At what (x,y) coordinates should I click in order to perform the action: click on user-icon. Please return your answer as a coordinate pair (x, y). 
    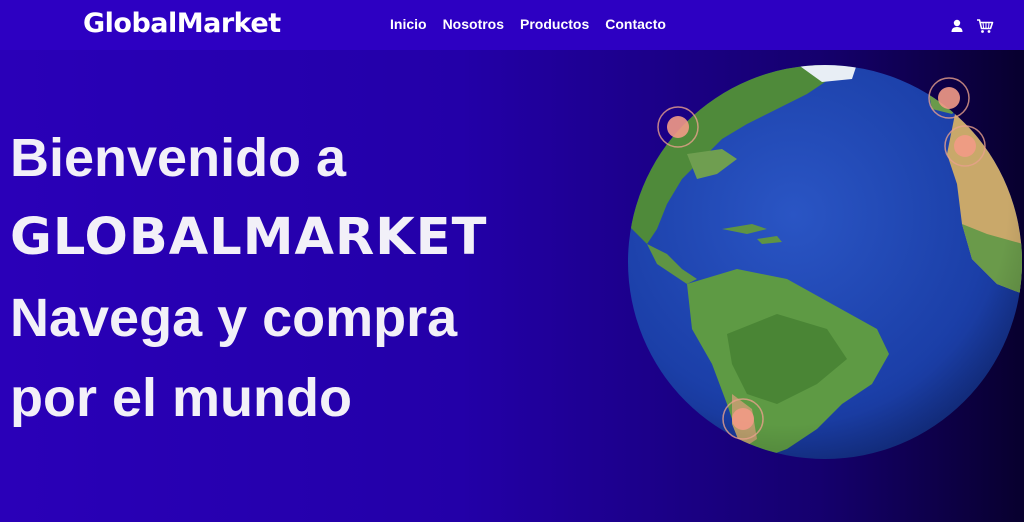
    Looking at the image, I should click on (957, 26).